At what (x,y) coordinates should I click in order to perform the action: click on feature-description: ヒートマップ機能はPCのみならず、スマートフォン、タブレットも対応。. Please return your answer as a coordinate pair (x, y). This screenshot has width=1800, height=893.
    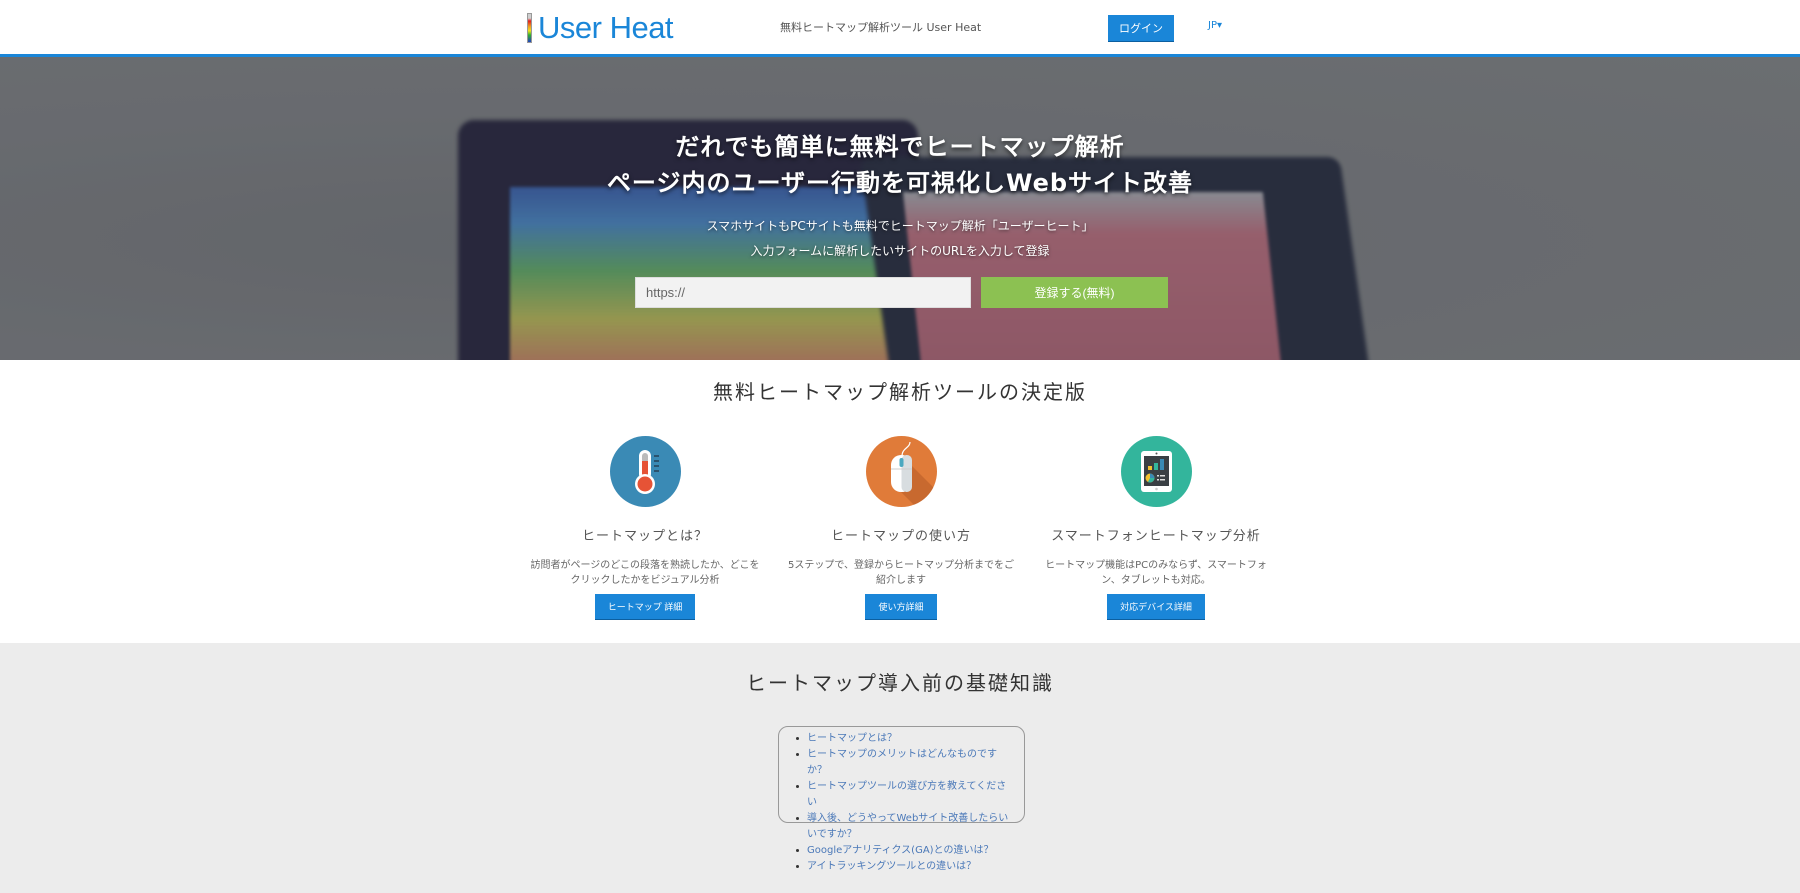
    Looking at the image, I should click on (1156, 573).